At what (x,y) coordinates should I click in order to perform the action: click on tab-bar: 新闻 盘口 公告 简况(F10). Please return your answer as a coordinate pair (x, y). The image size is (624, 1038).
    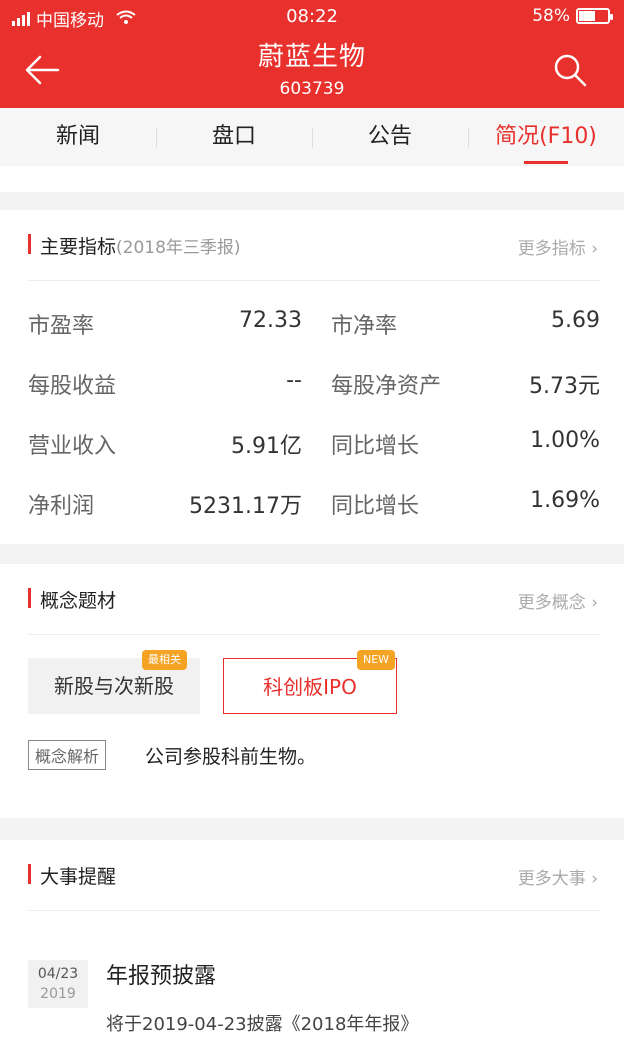
    Looking at the image, I should click on (312, 137).